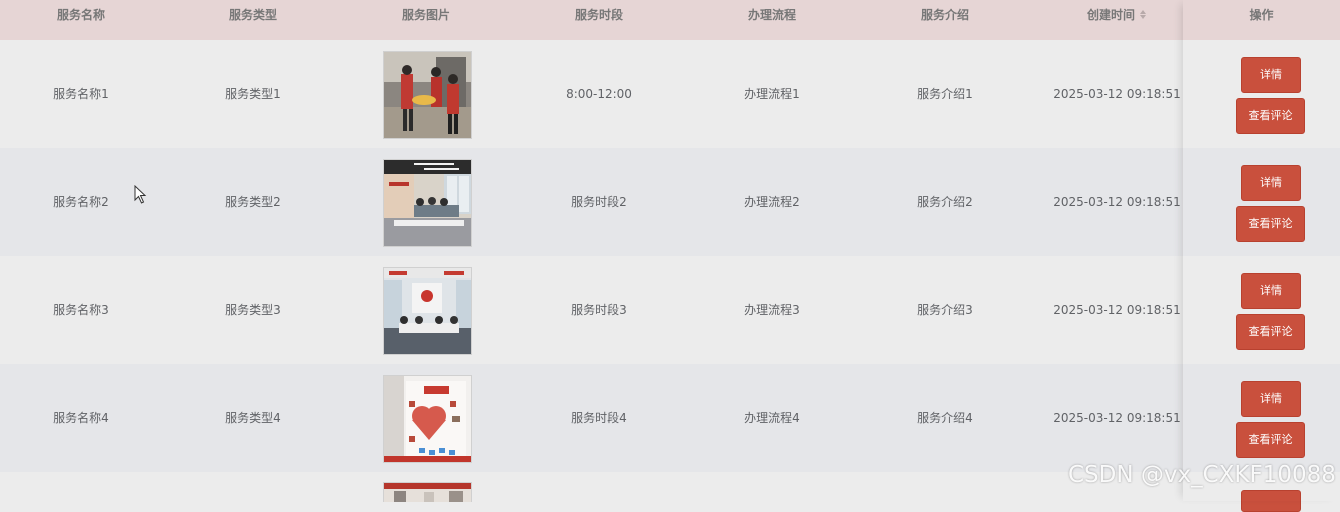 The width and height of the screenshot is (1340, 512). I want to click on sort-caret-icon, so click(1143, 14).